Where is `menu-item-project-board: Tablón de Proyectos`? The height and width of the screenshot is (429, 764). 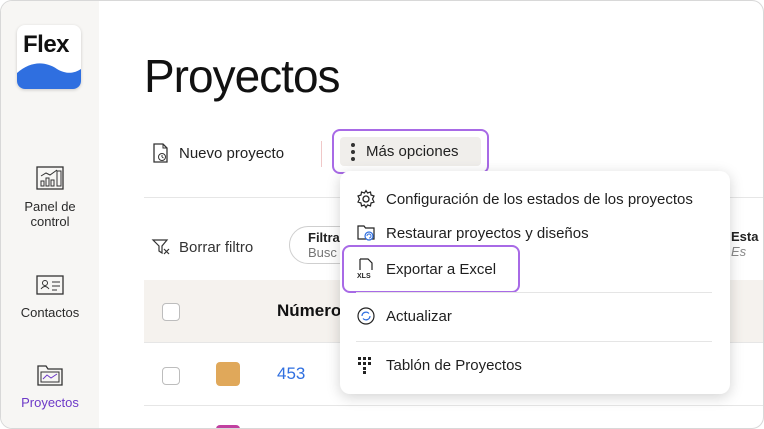
menu-item-project-board: Tablón de Proyectos is located at coordinates (439, 365).